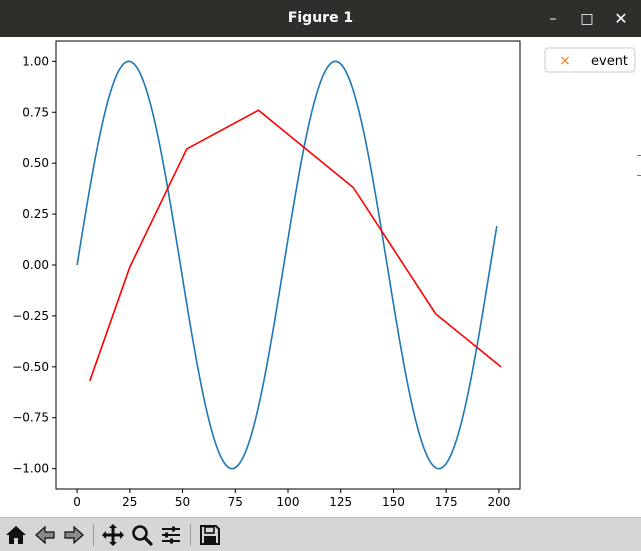 The width and height of the screenshot is (641, 551). I want to click on y-tick-label: 0.50, so click(35, 163).